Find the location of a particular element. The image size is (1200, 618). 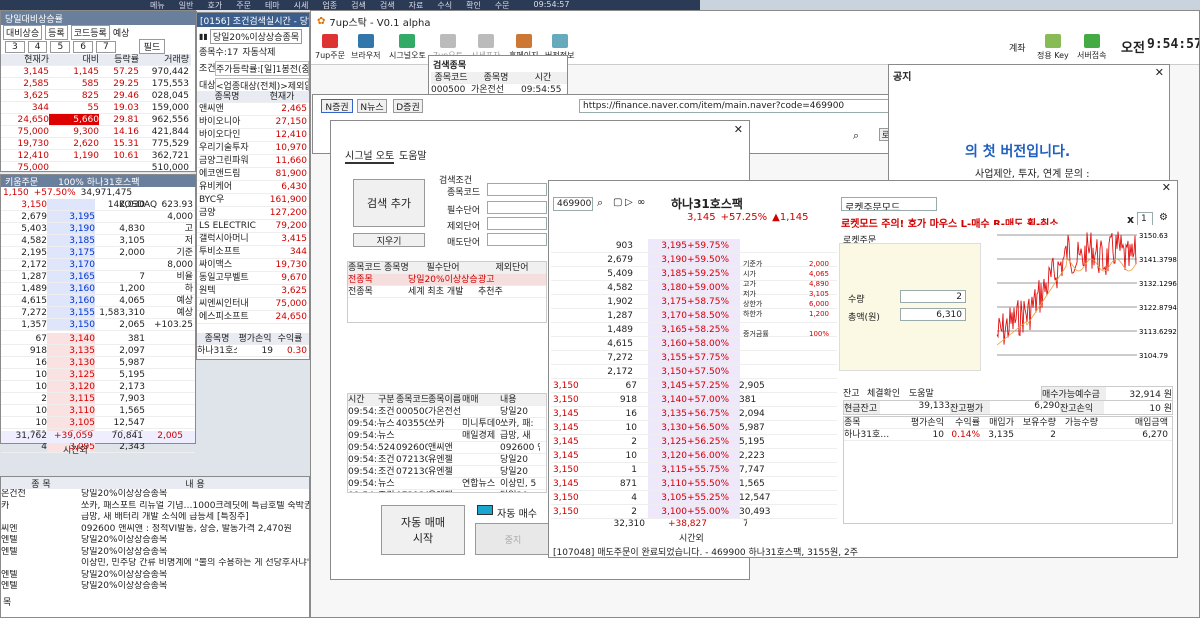

menu-item: 메뉴 is located at coordinates (157, 5).